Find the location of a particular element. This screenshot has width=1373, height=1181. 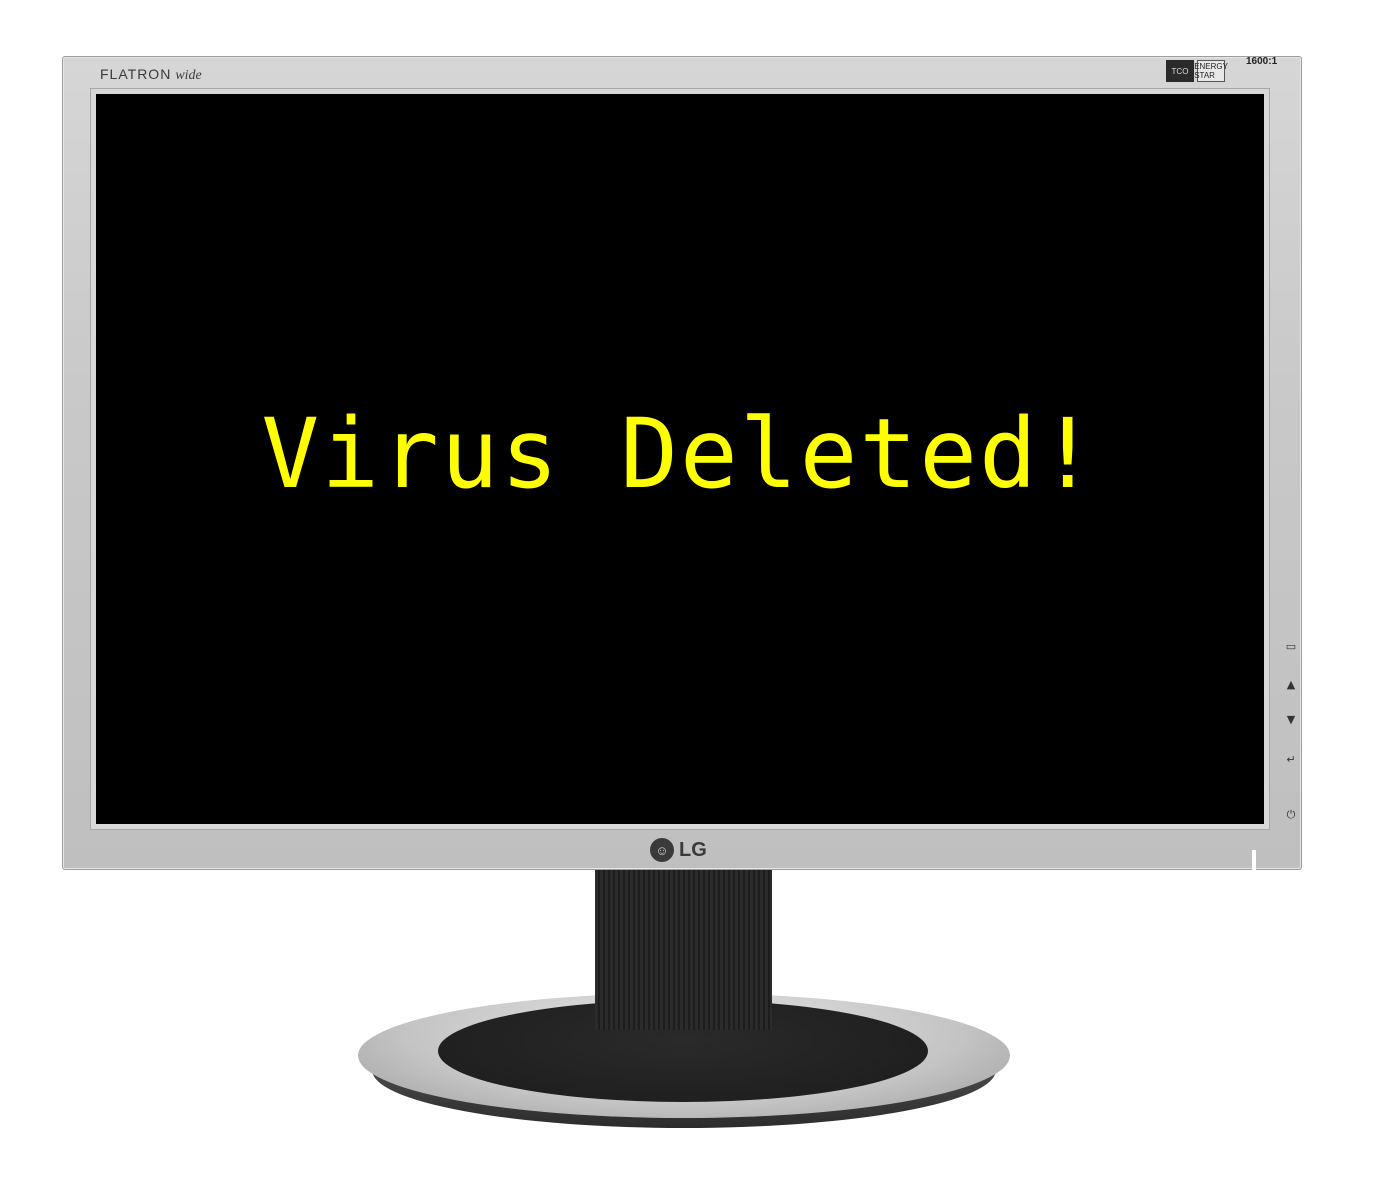

arrow-up-icon: ▲ is located at coordinates (1291, 684).